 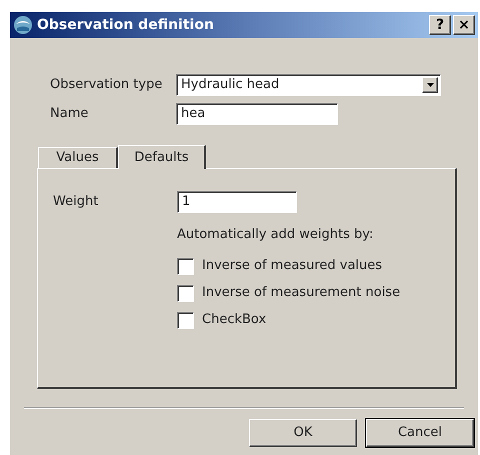 I want to click on ok-button: OK, so click(x=303, y=433).